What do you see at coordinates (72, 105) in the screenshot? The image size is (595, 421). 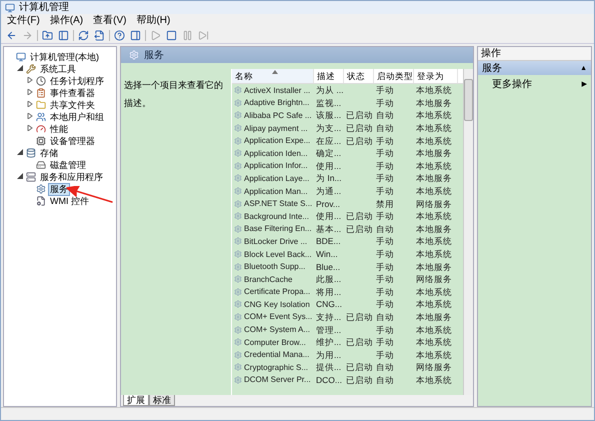 I see `tree-item: 共享文件夹` at bounding box center [72, 105].